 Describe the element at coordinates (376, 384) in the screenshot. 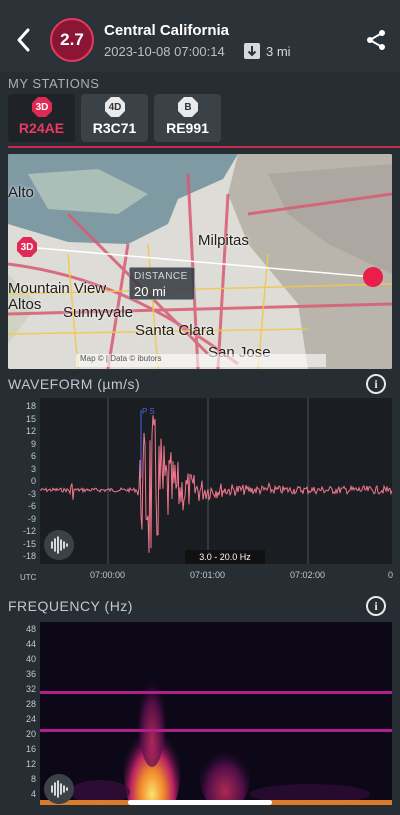

I see `waveform-info-icon: i` at that location.